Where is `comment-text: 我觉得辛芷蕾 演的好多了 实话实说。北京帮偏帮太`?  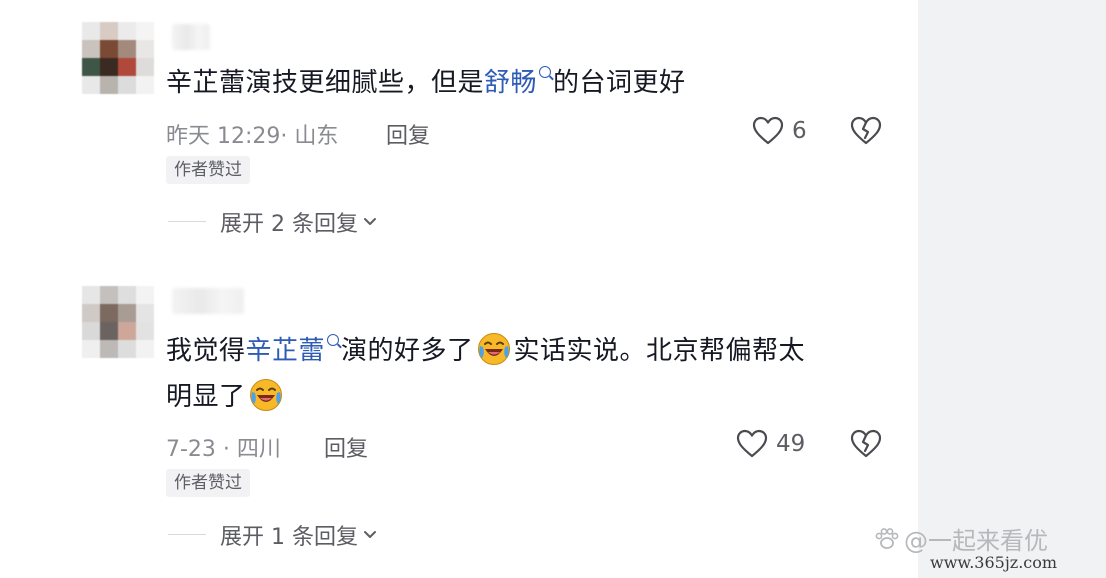
comment-text: 我觉得辛芷蕾 演的好多了 实话实说。北京帮偏帮太 is located at coordinates (485, 351).